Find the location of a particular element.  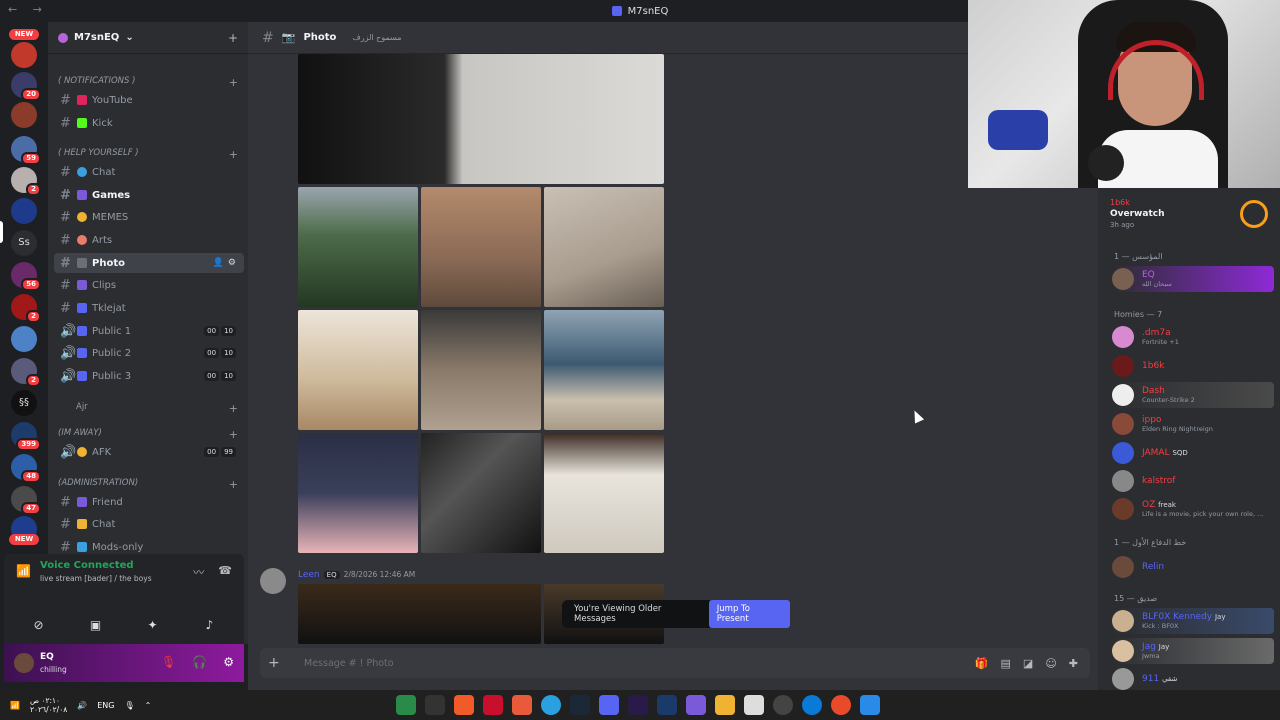

steam-icon is located at coordinates (580, 705).